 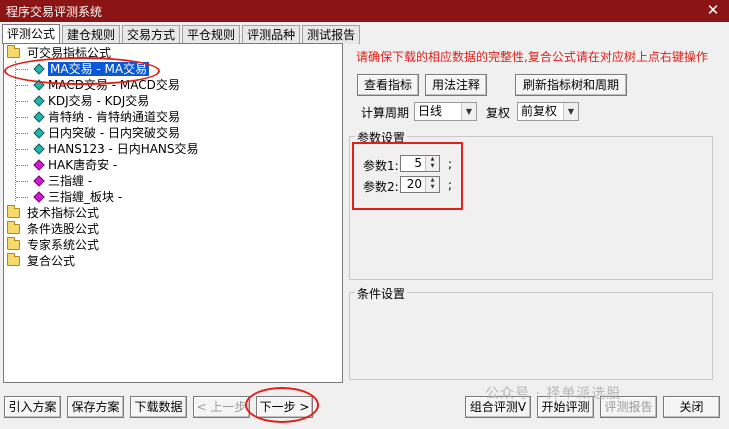 What do you see at coordinates (364, 11) in the screenshot?
I see `title-bar: 程序交易评测系统 ✕` at bounding box center [364, 11].